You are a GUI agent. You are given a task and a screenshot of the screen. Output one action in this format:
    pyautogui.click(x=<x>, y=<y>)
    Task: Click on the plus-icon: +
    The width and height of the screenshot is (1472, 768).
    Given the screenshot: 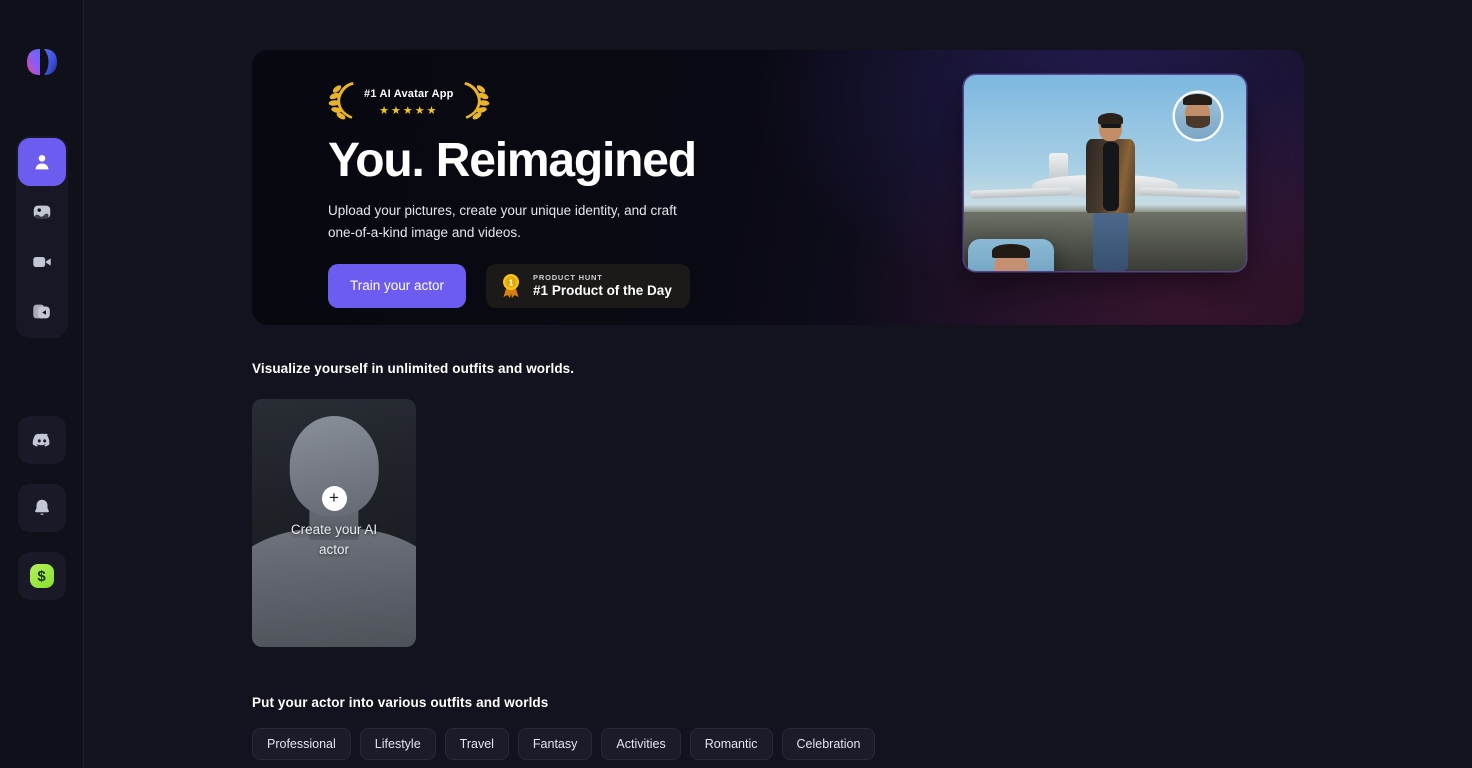 What is the action you would take?
    pyautogui.click(x=334, y=498)
    